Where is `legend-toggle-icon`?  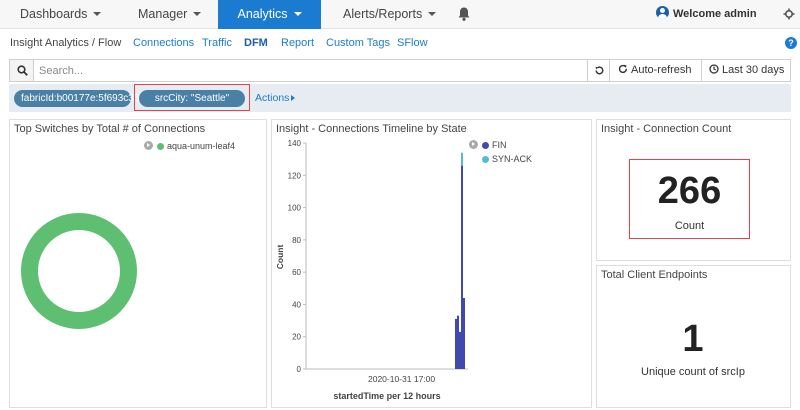 legend-toggle-icon is located at coordinates (148, 145).